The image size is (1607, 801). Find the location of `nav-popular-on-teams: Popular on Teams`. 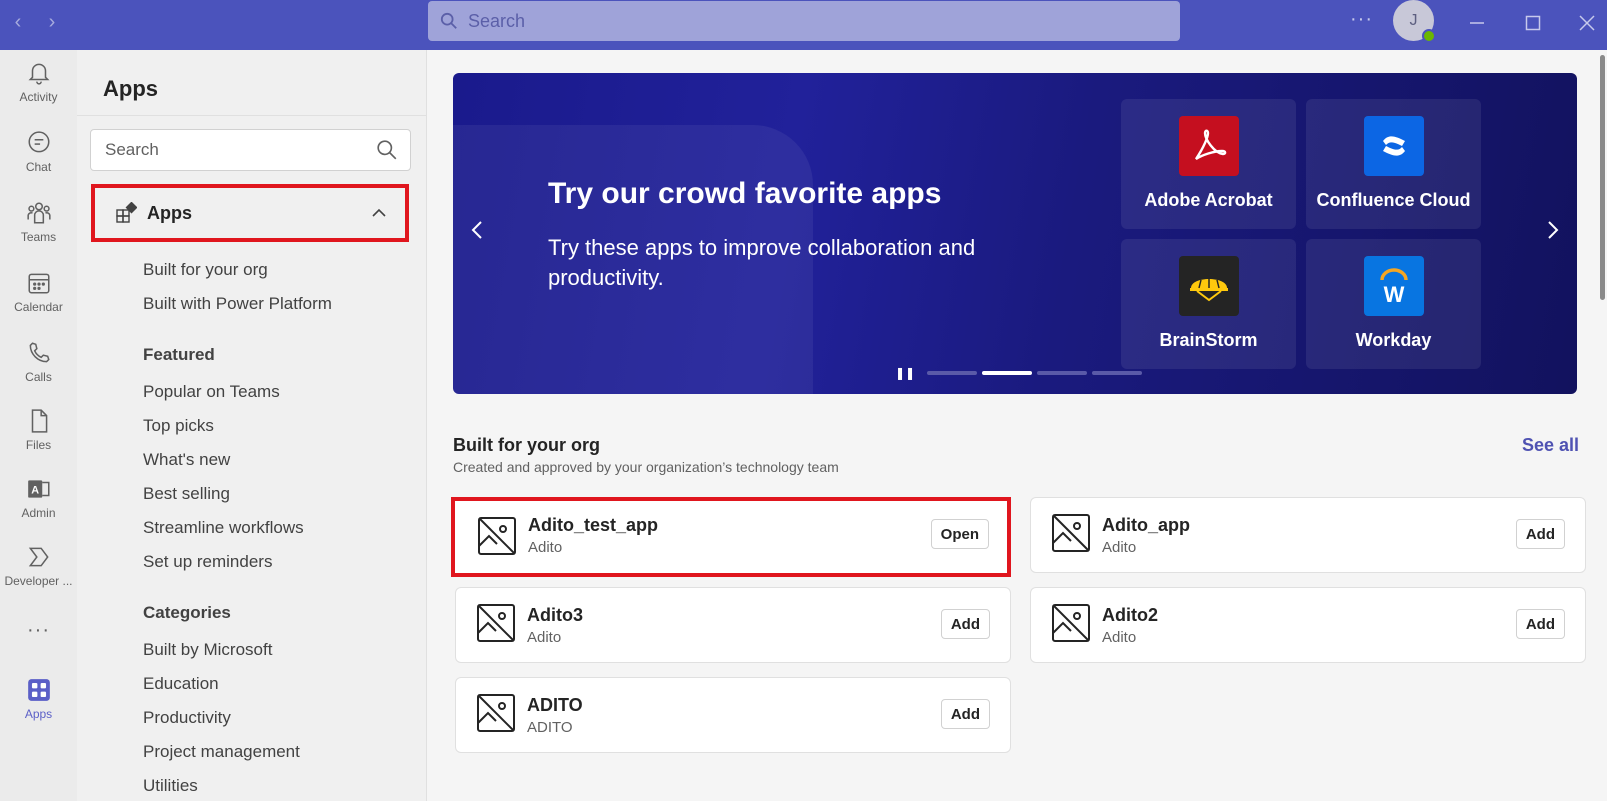

nav-popular-on-teams: Popular on Teams is located at coordinates (211, 392).